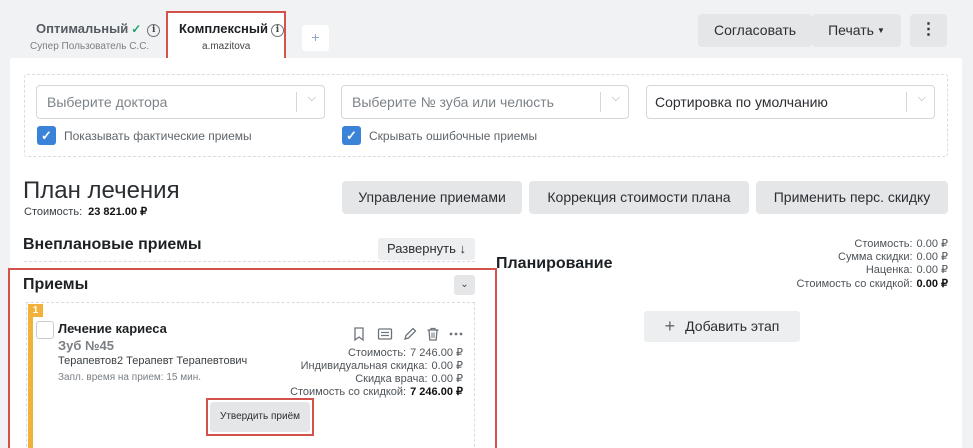 Image resolution: width=973 pixels, height=448 pixels. Describe the element at coordinates (889, 270) in the screenshot. I see `planning-markup-label: Наценка:` at that location.